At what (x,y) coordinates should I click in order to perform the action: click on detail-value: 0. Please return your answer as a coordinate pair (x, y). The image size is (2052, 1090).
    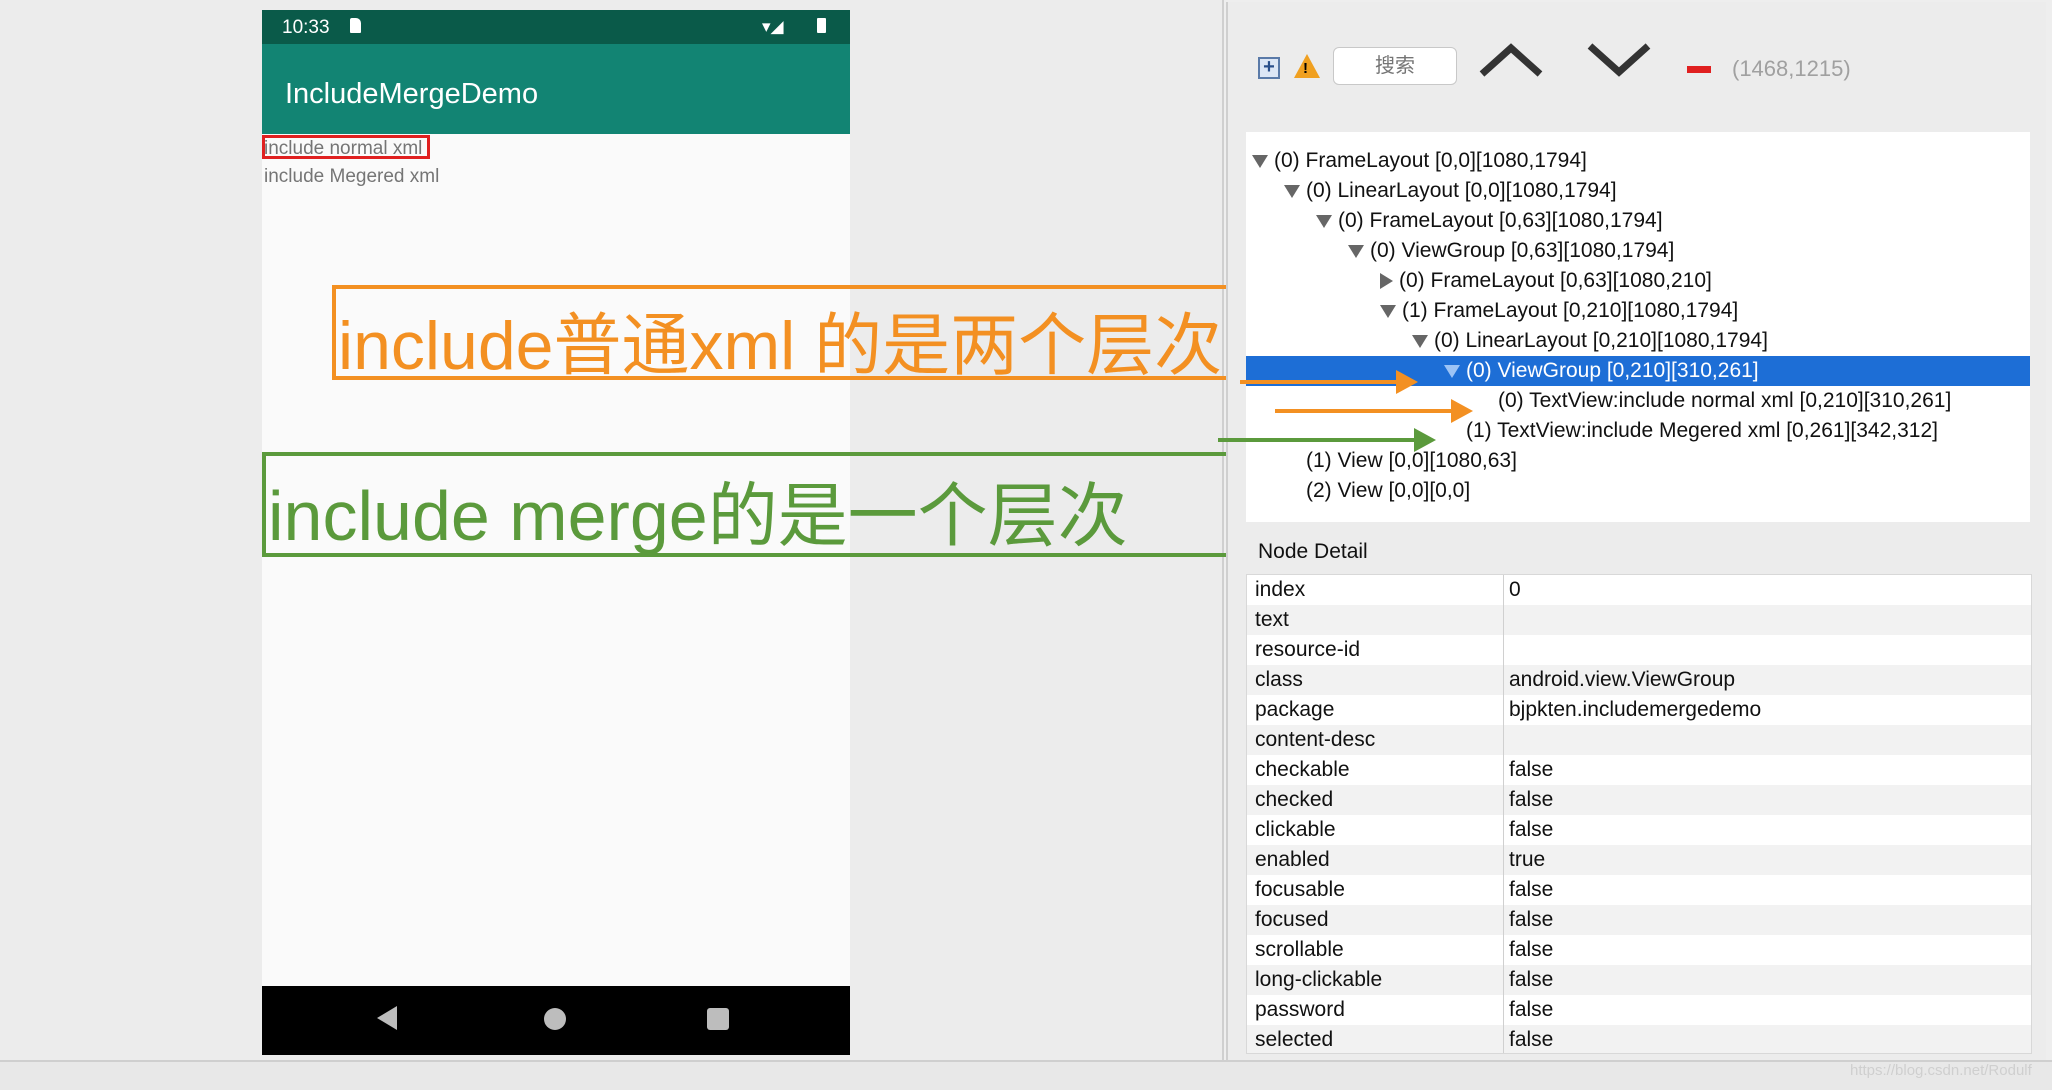
    Looking at the image, I should click on (1515, 589).